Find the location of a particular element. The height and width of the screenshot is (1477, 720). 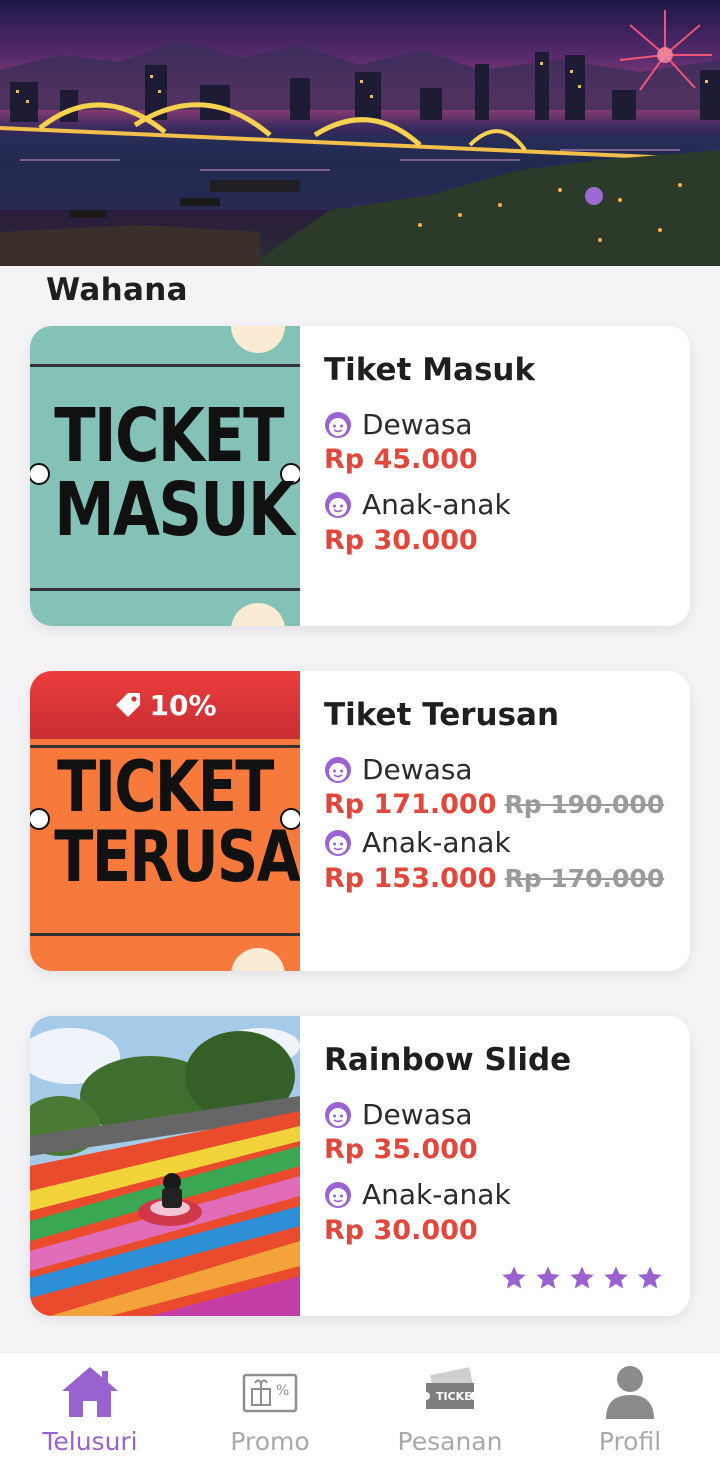

profile-icon is located at coordinates (630, 1392).